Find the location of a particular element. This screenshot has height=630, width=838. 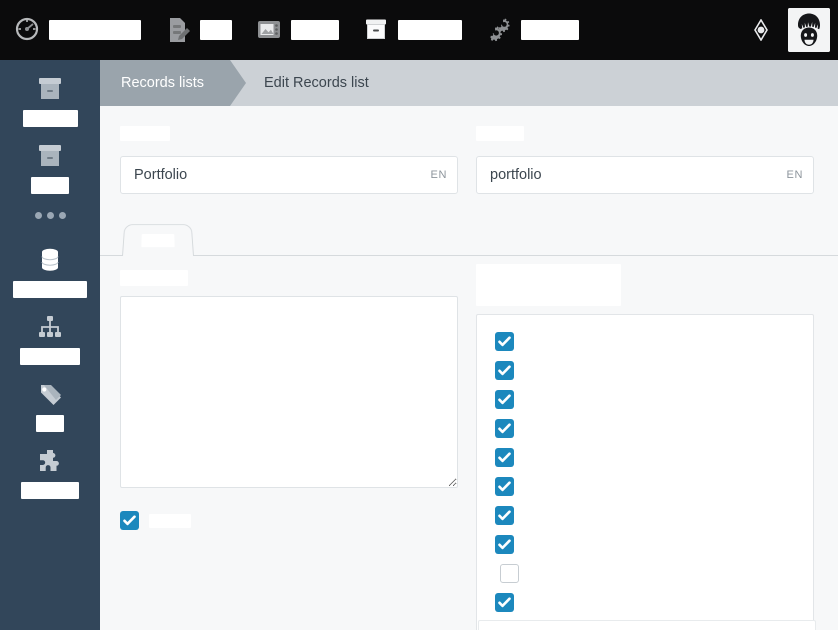

tab-general-label is located at coordinates (158, 240).